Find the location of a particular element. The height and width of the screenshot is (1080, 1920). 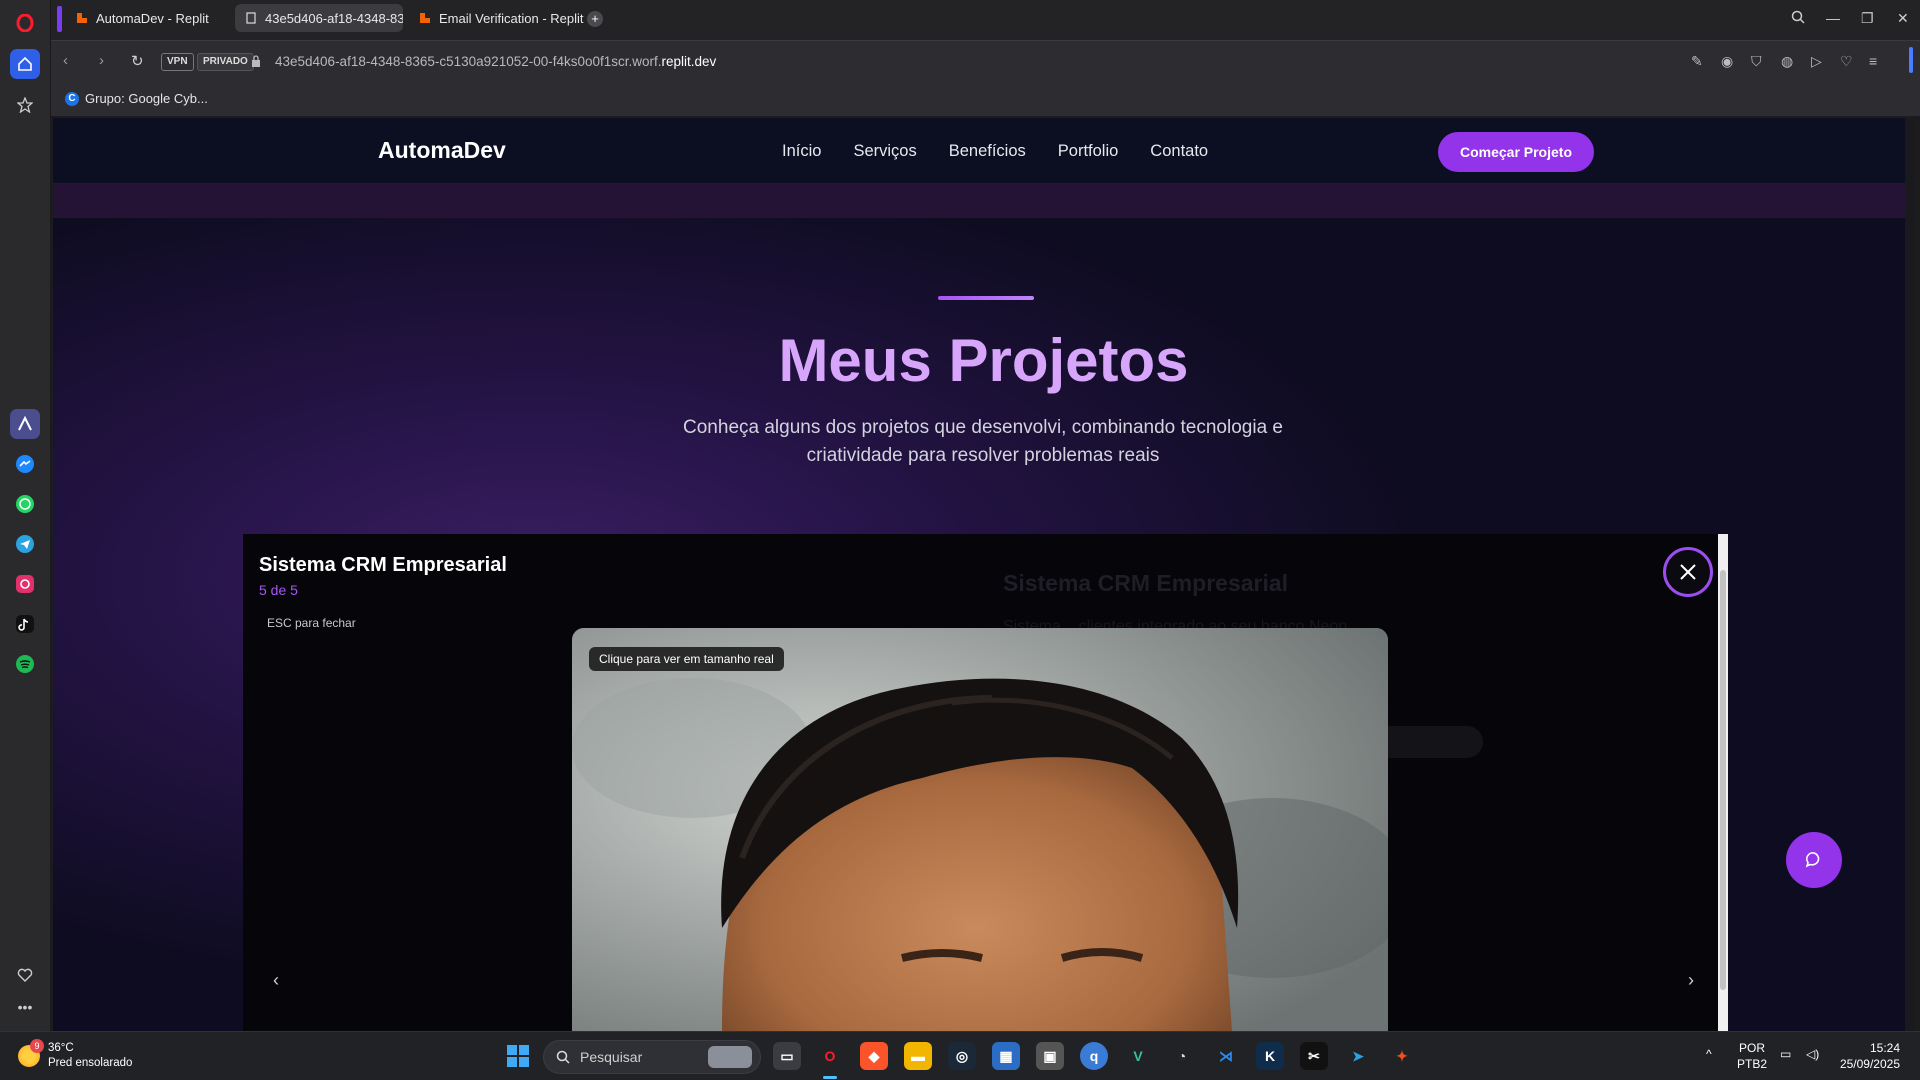

background-project-title: Sistema CRM Empresarial is located at coordinates (1146, 583).